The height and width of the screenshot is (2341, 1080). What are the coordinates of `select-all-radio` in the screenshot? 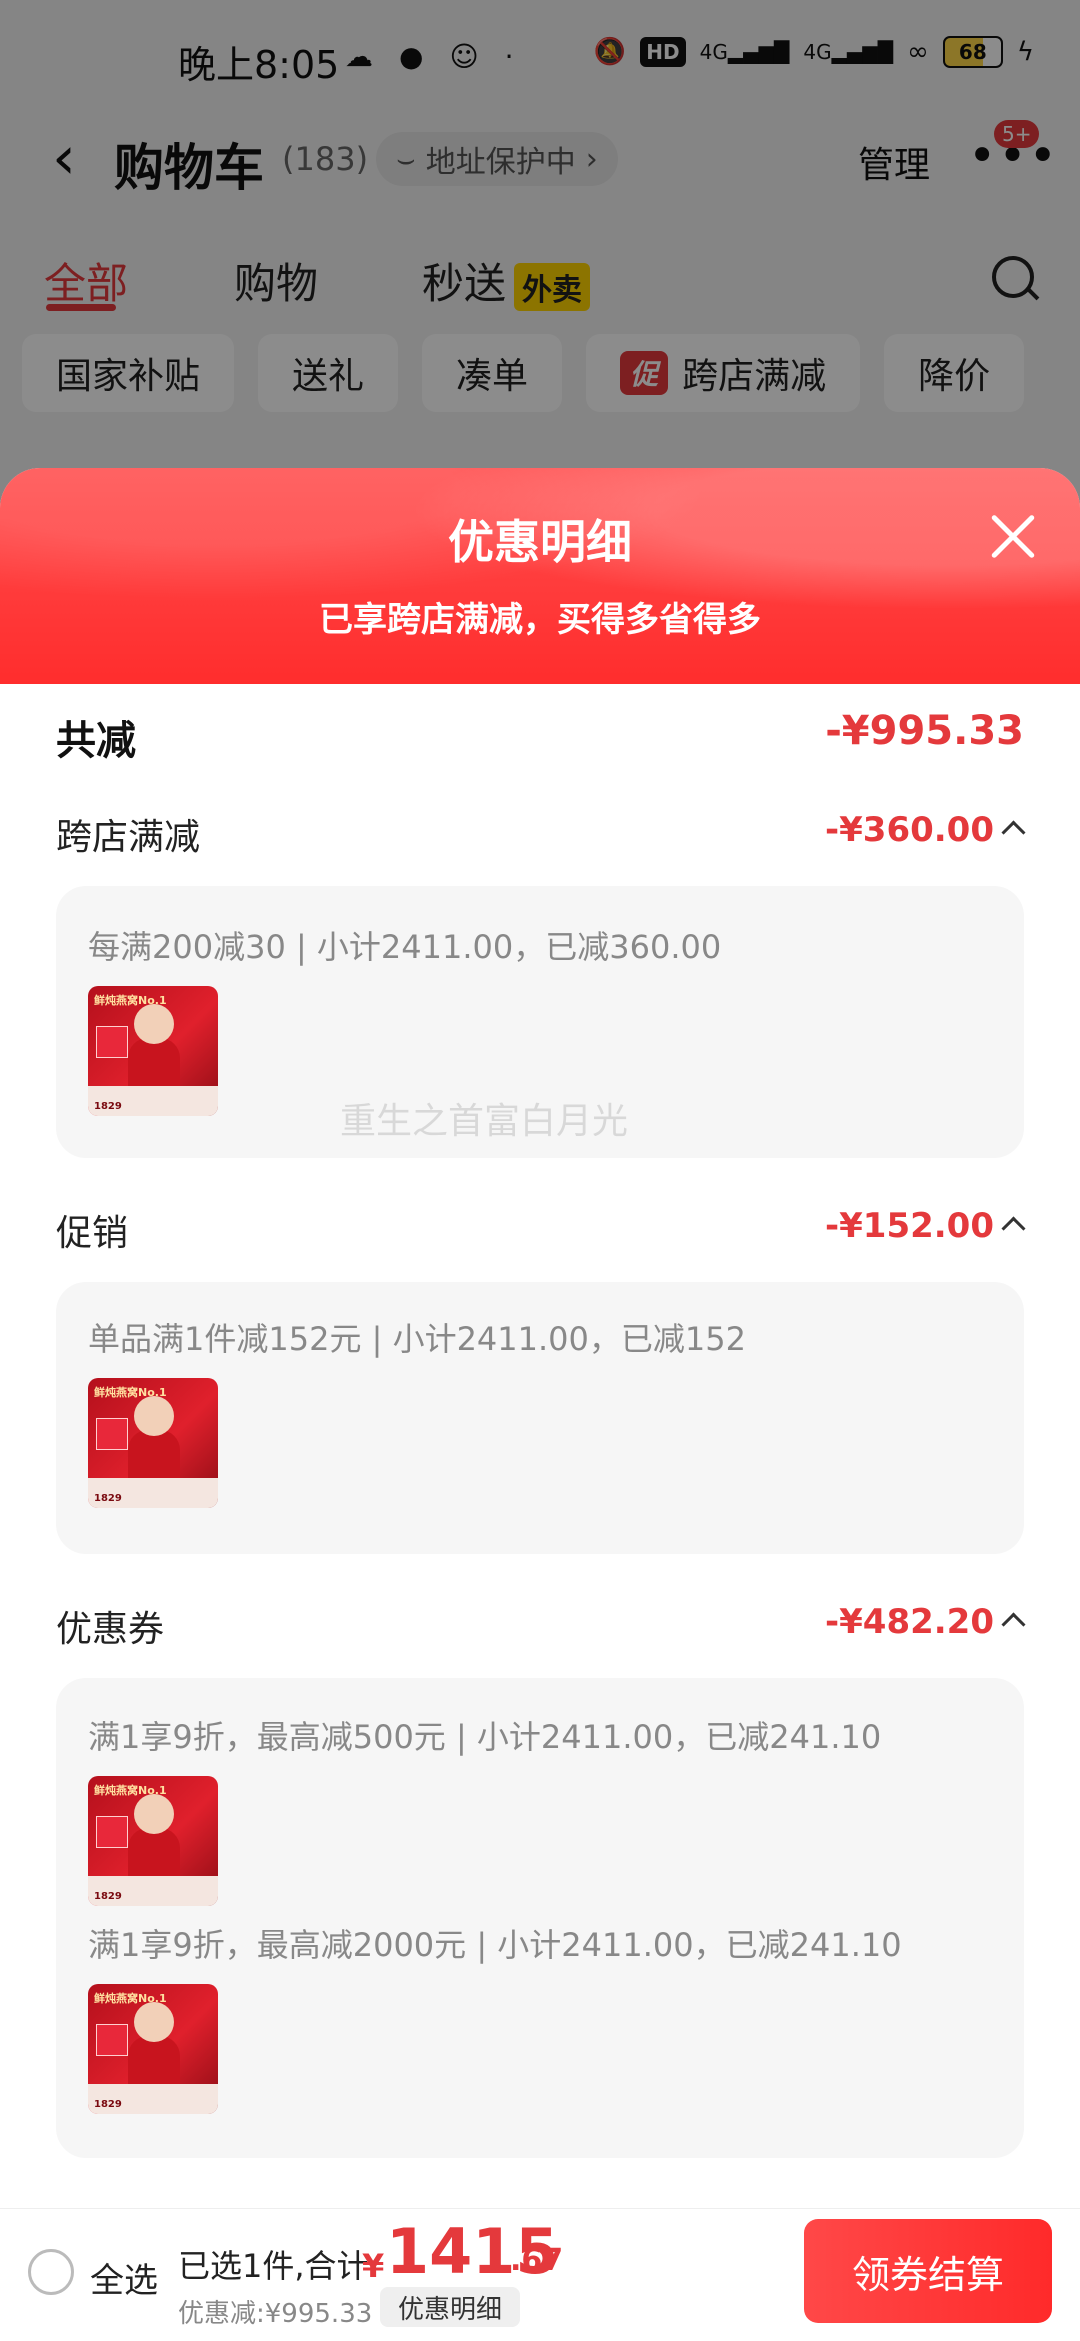 It's located at (51, 2272).